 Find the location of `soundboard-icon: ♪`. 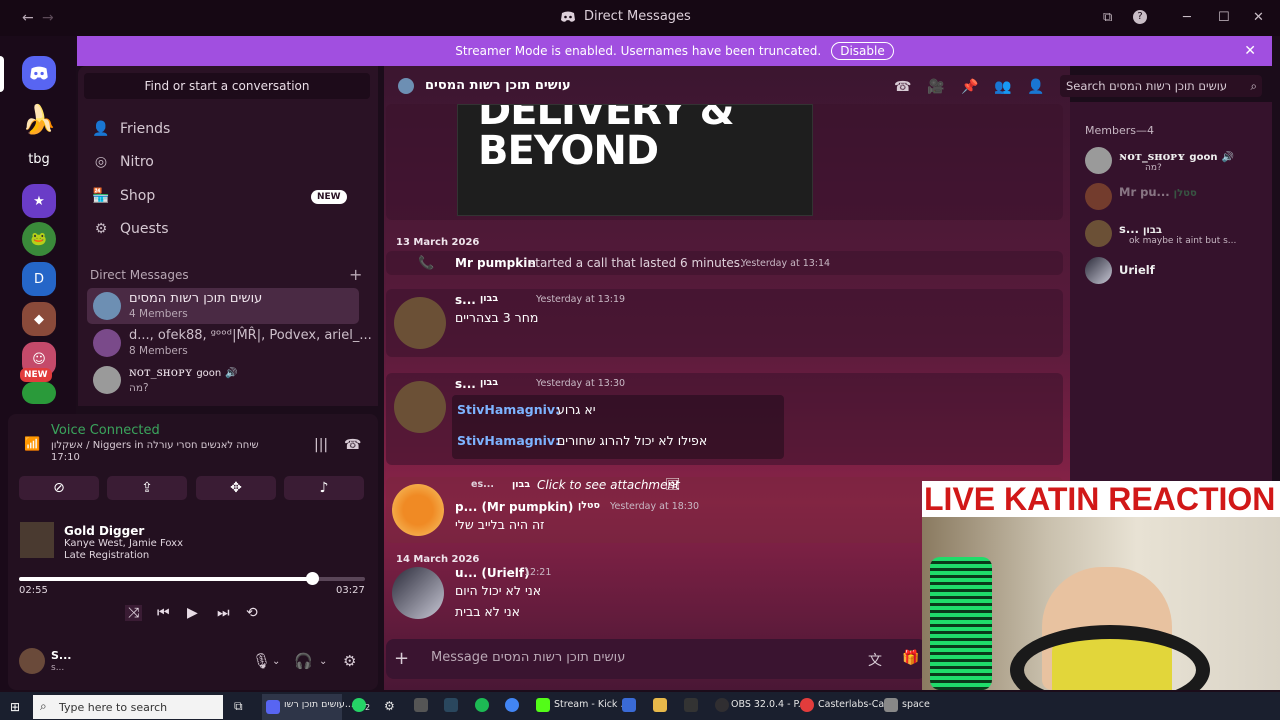

soundboard-icon: ♪ is located at coordinates (324, 488).